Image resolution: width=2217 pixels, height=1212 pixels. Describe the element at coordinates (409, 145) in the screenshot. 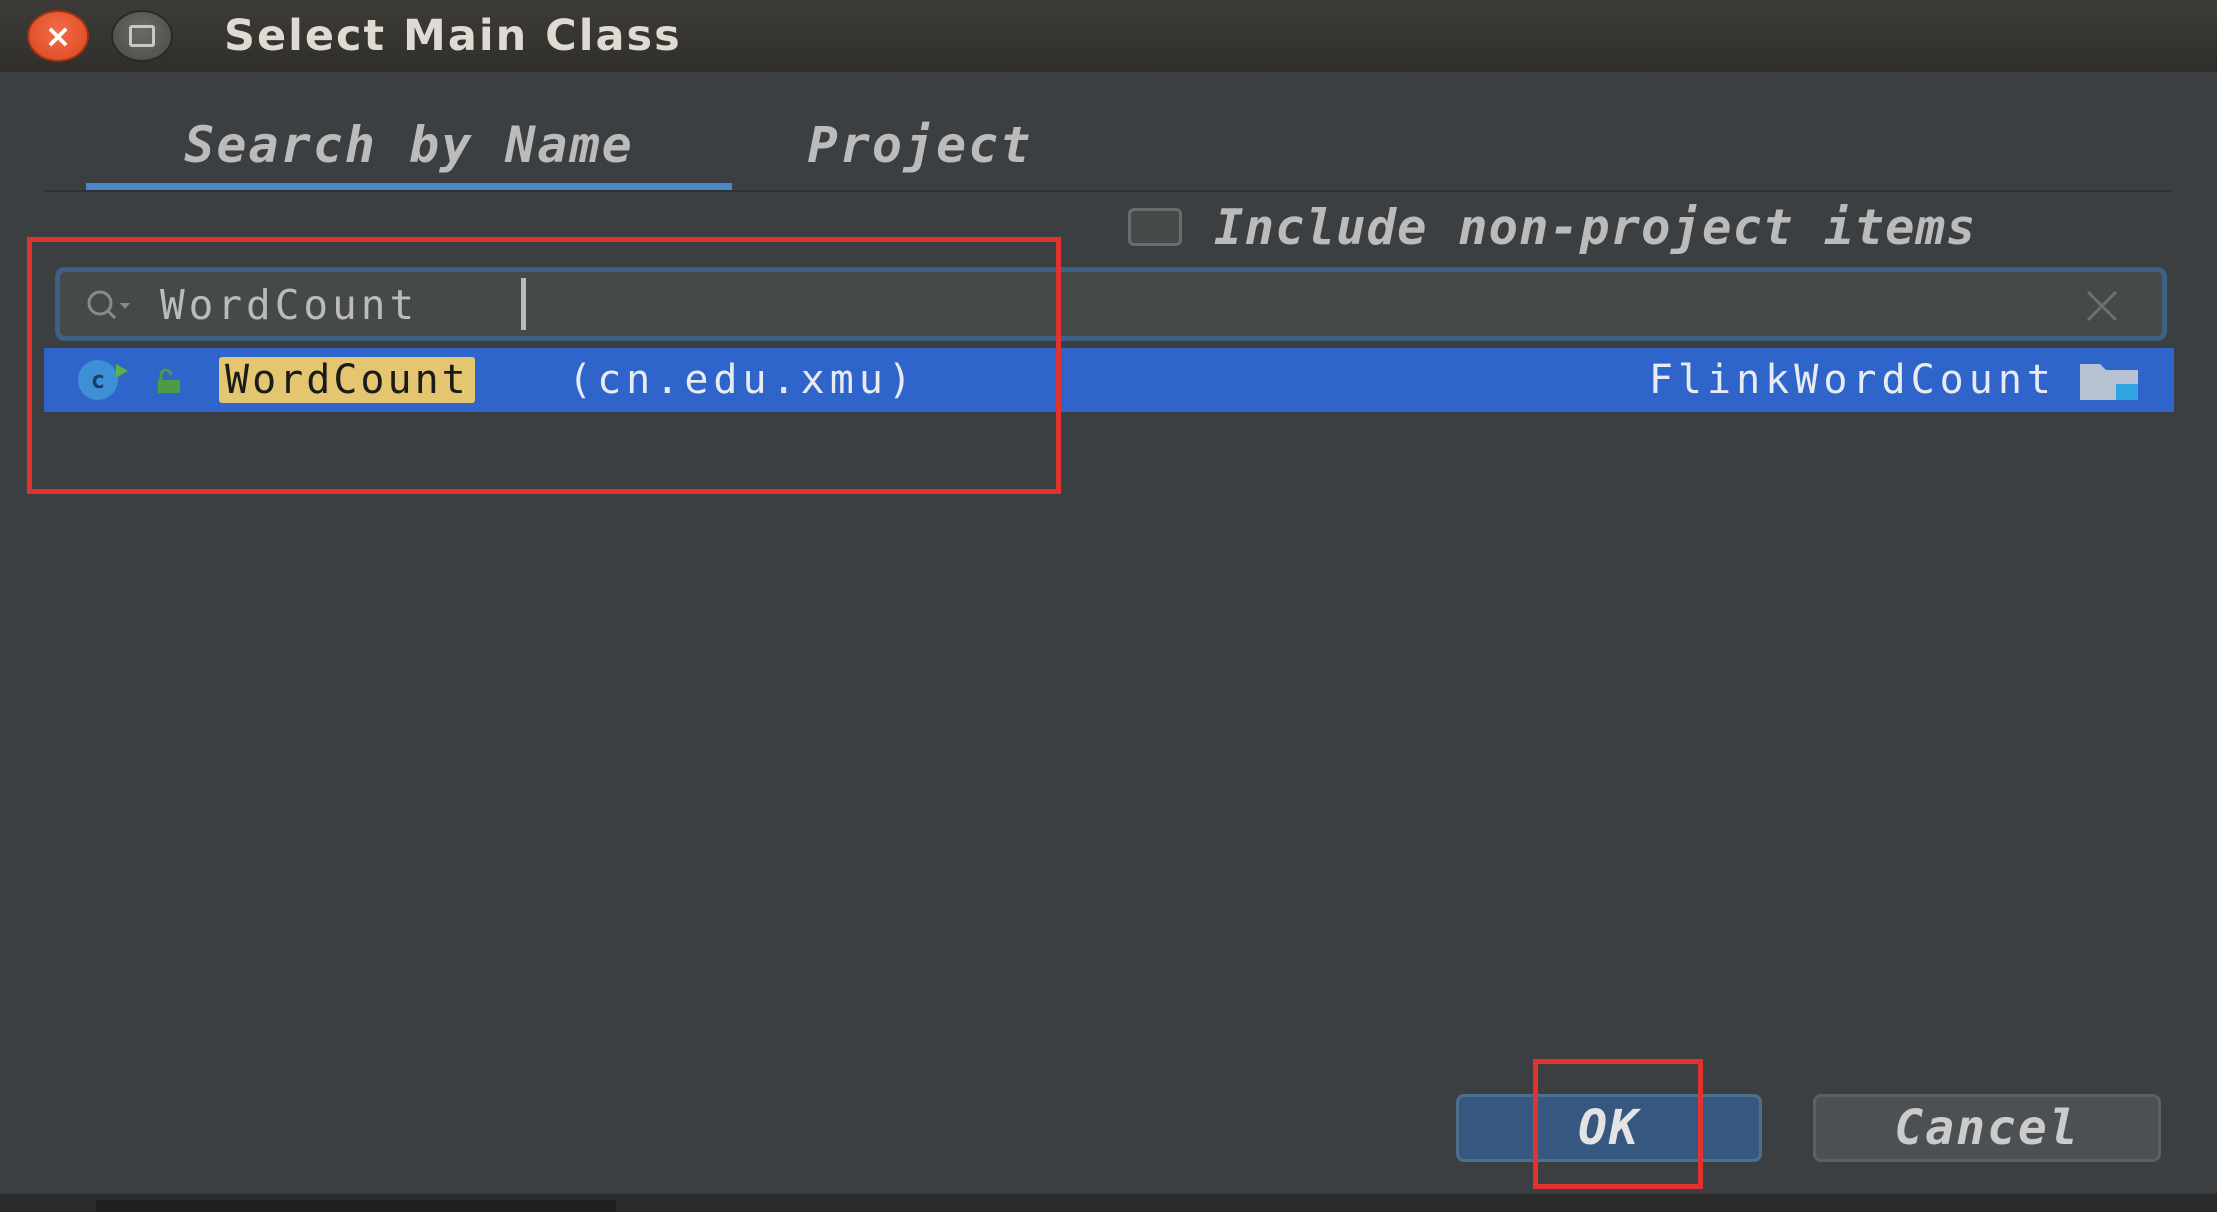

I see `tab-search-by-name: Search by Name` at that location.